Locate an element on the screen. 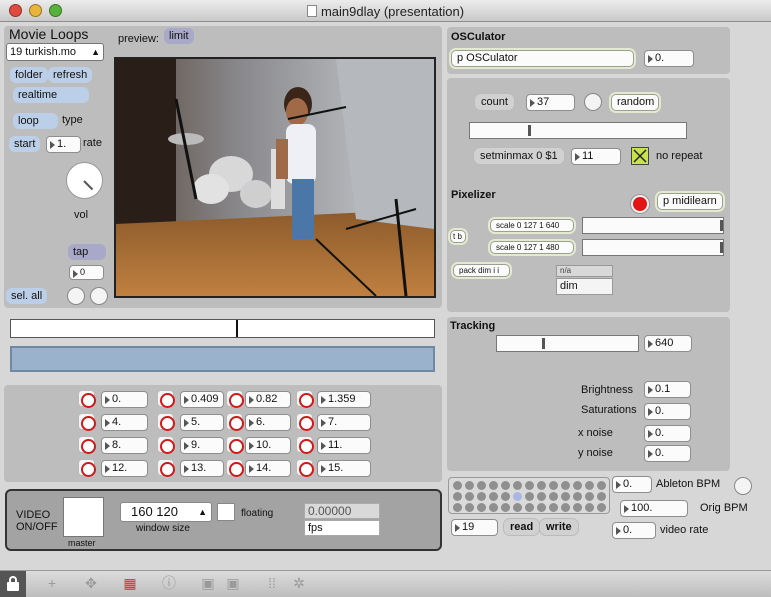 This screenshot has height=597, width=771. position-number: 19 is located at coordinates (474, 527).